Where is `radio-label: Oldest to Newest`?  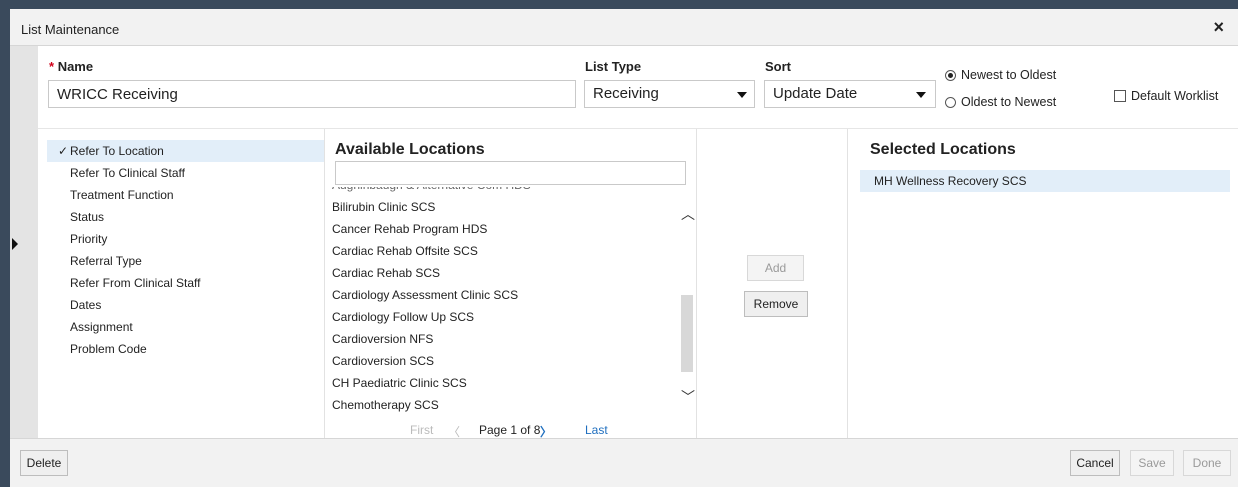
radio-label: Oldest to Newest is located at coordinates (1009, 102).